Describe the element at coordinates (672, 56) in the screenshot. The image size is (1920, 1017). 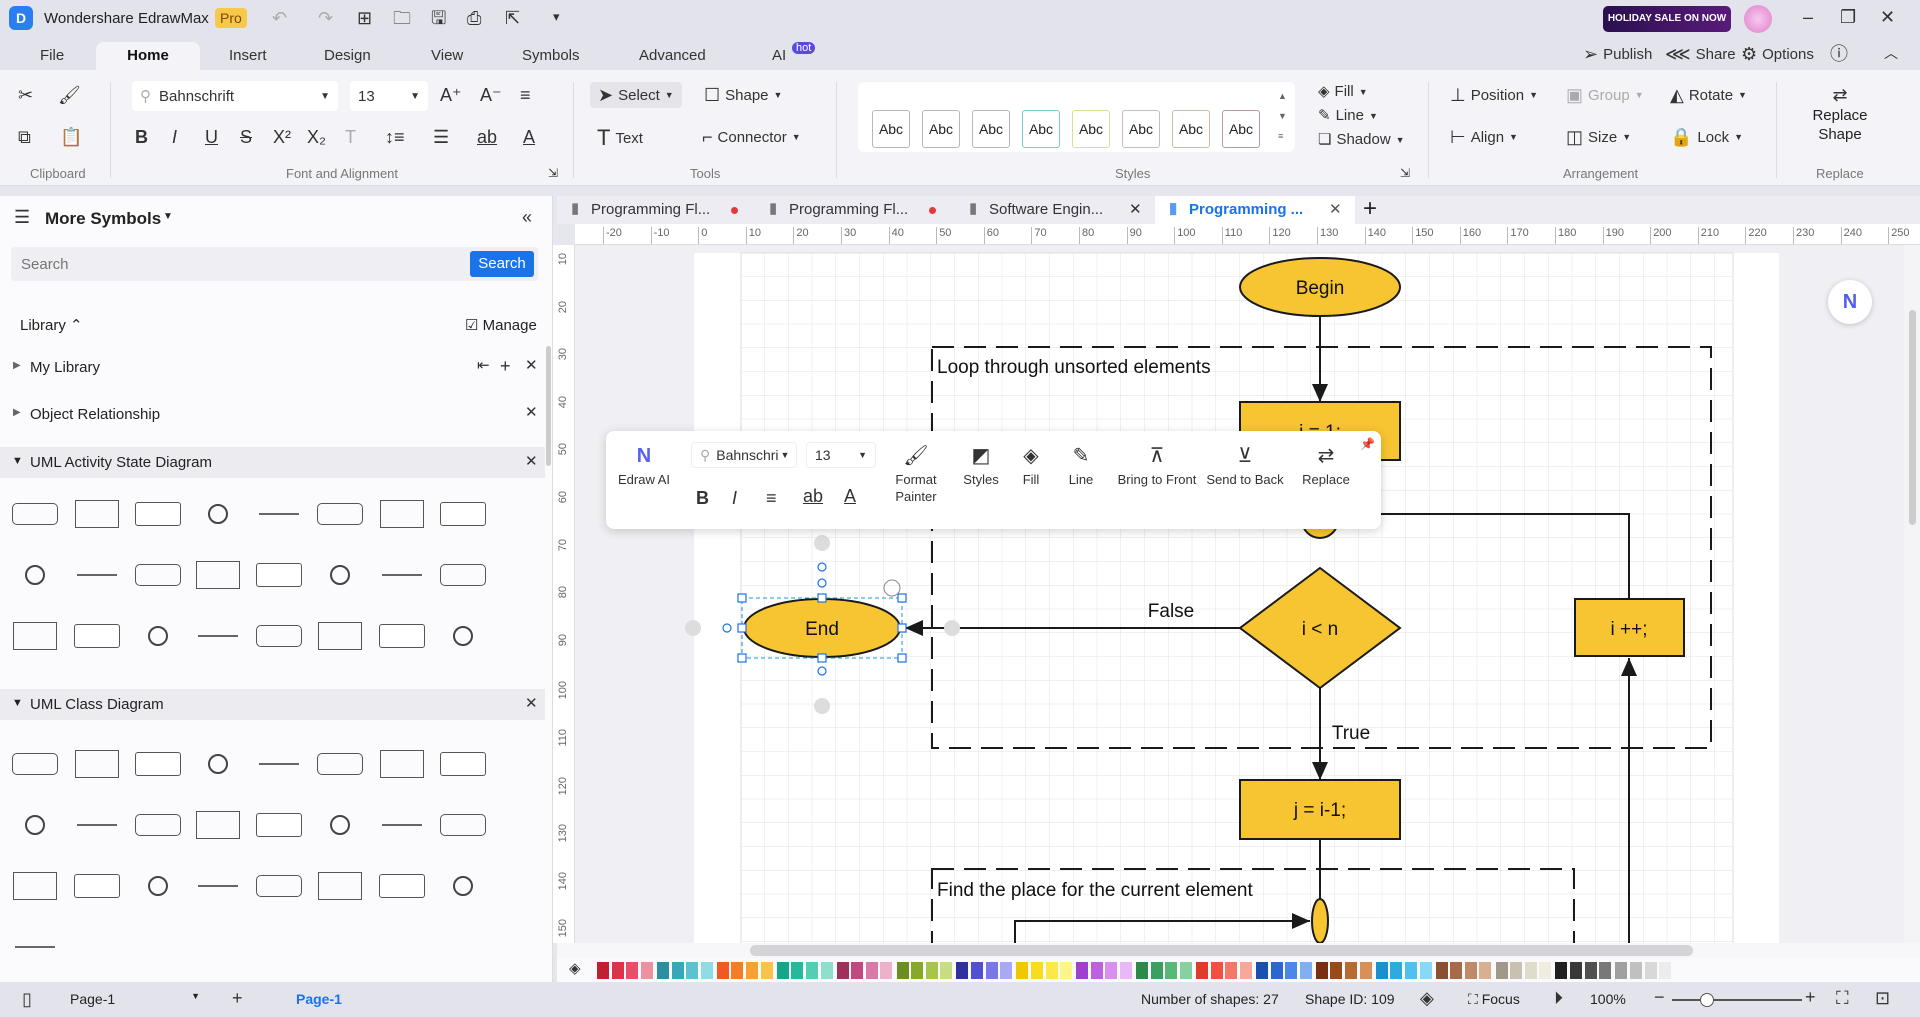
I see `tab-advanced: Advanced` at that location.